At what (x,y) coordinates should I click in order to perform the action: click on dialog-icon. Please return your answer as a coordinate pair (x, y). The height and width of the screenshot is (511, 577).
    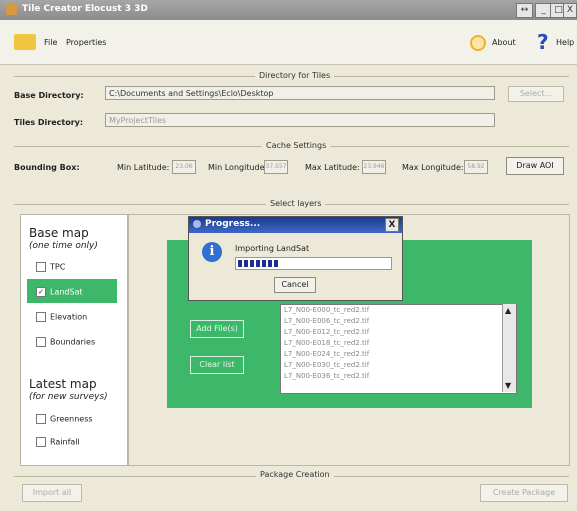
    Looking at the image, I should click on (197, 224).